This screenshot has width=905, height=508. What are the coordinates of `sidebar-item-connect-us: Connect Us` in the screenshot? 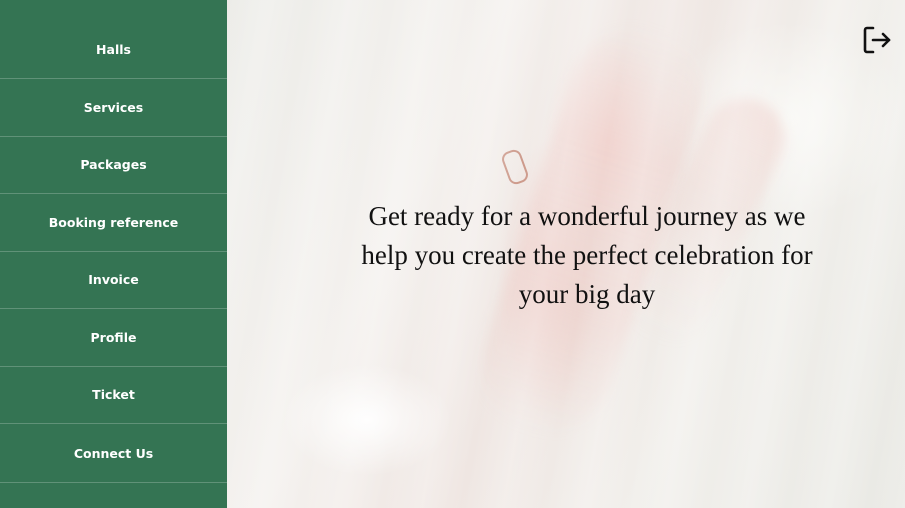 It's located at (113, 453).